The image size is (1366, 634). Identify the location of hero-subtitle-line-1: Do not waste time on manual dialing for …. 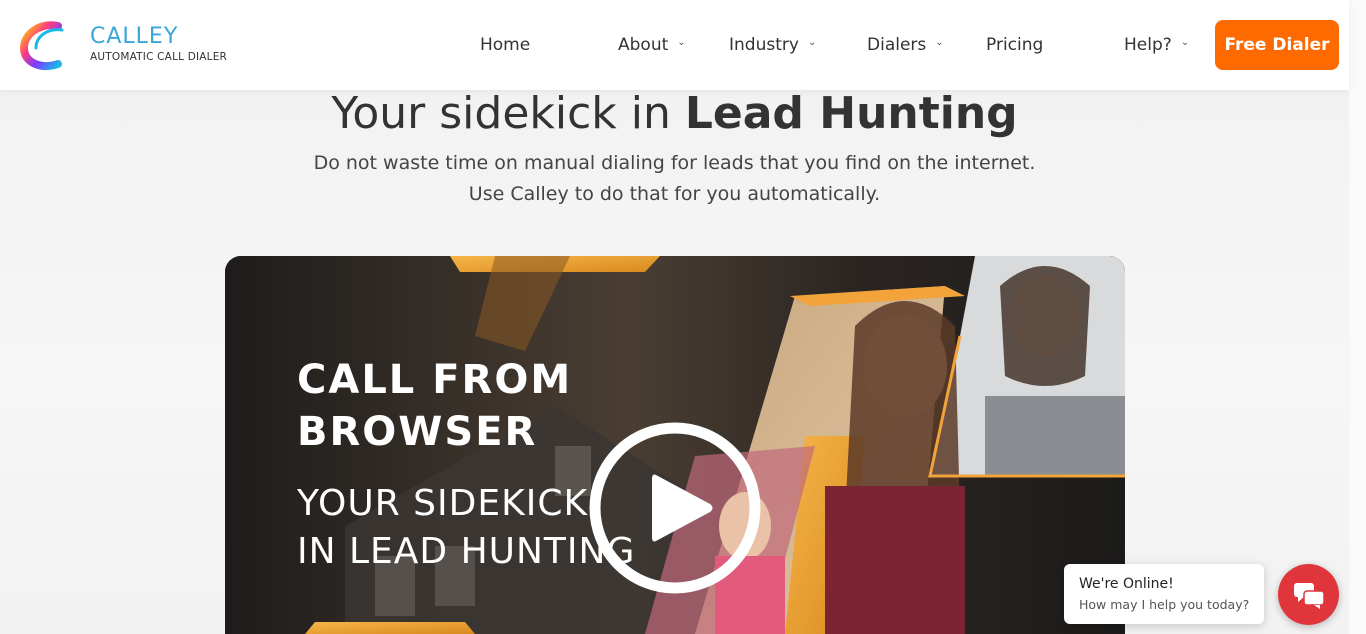
(674, 163).